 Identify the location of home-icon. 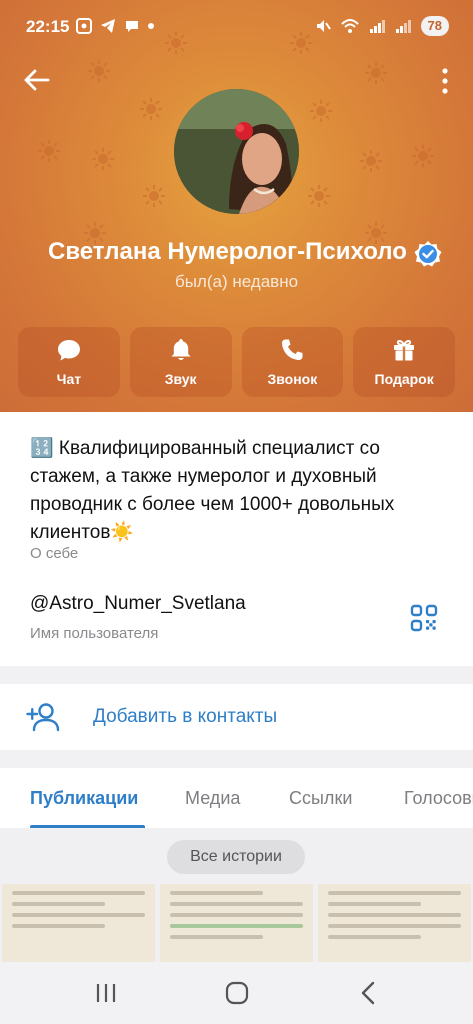
(237, 993).